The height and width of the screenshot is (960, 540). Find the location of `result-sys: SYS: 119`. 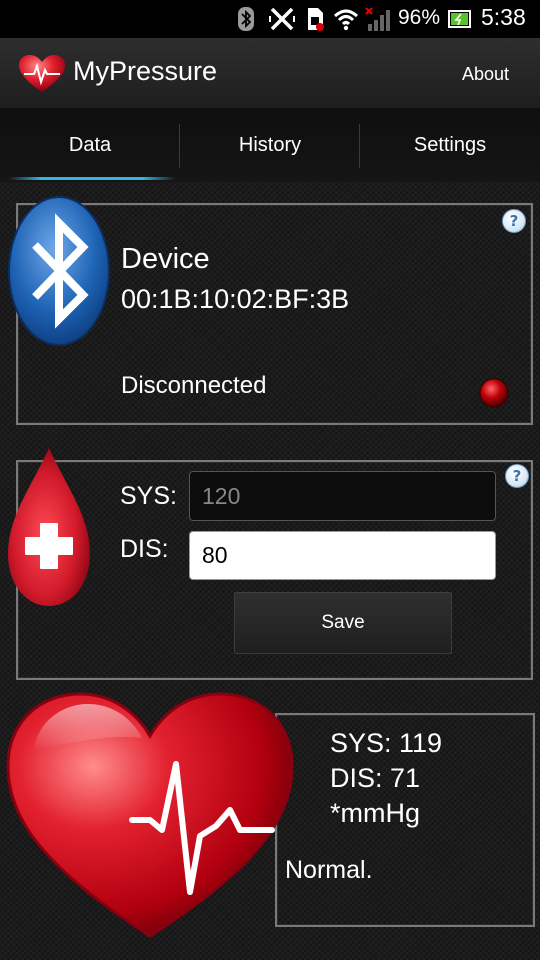

result-sys: SYS: 119 is located at coordinates (386, 743).